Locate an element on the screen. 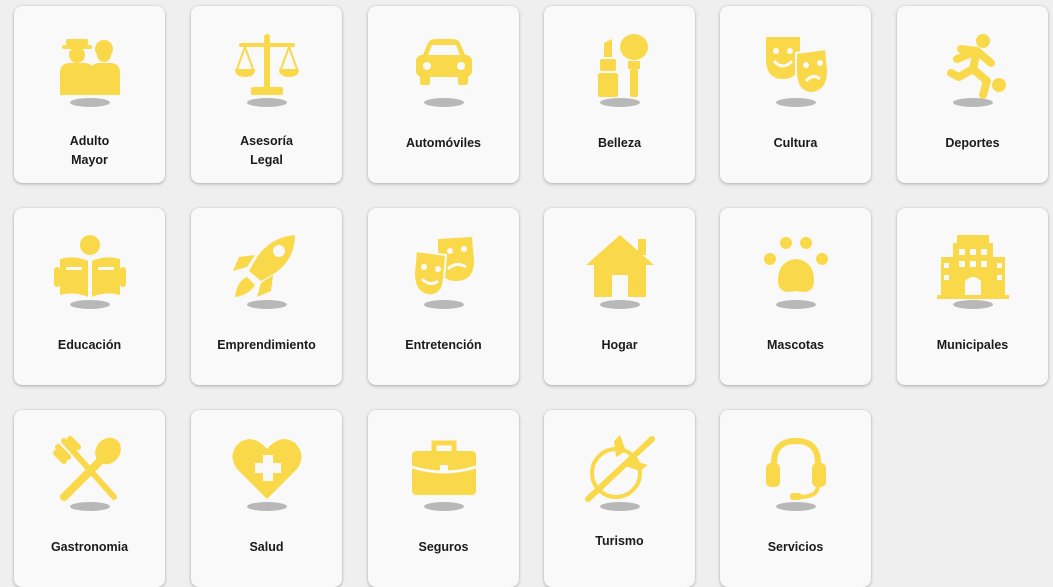 The height and width of the screenshot is (587, 1053). scales-icon is located at coordinates (267, 65).